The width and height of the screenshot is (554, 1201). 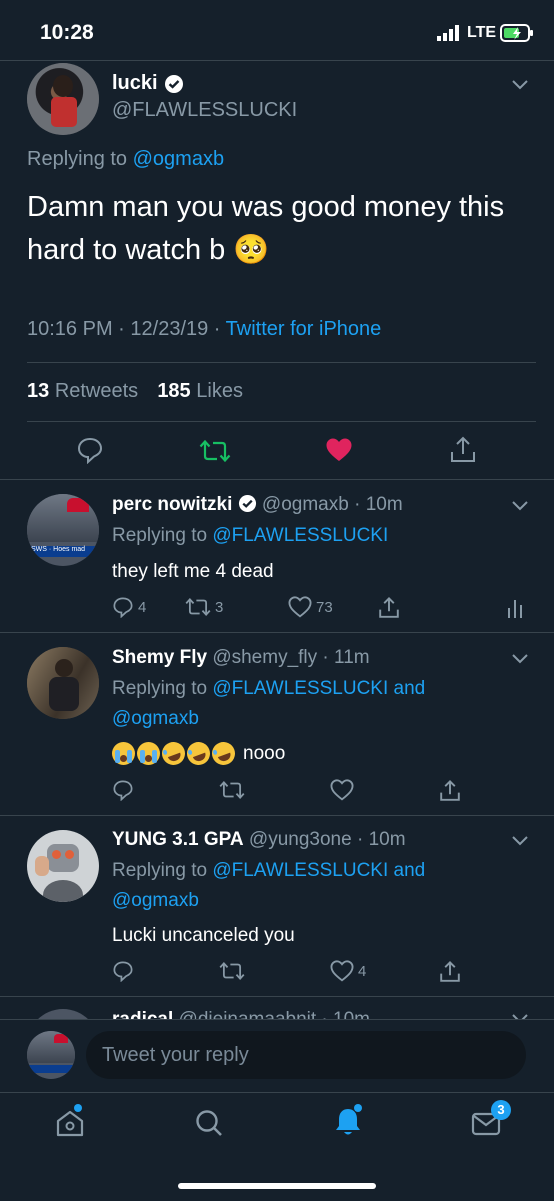 What do you see at coordinates (305, 504) in the screenshot?
I see `reply-1-handle: @ogmaxb` at bounding box center [305, 504].